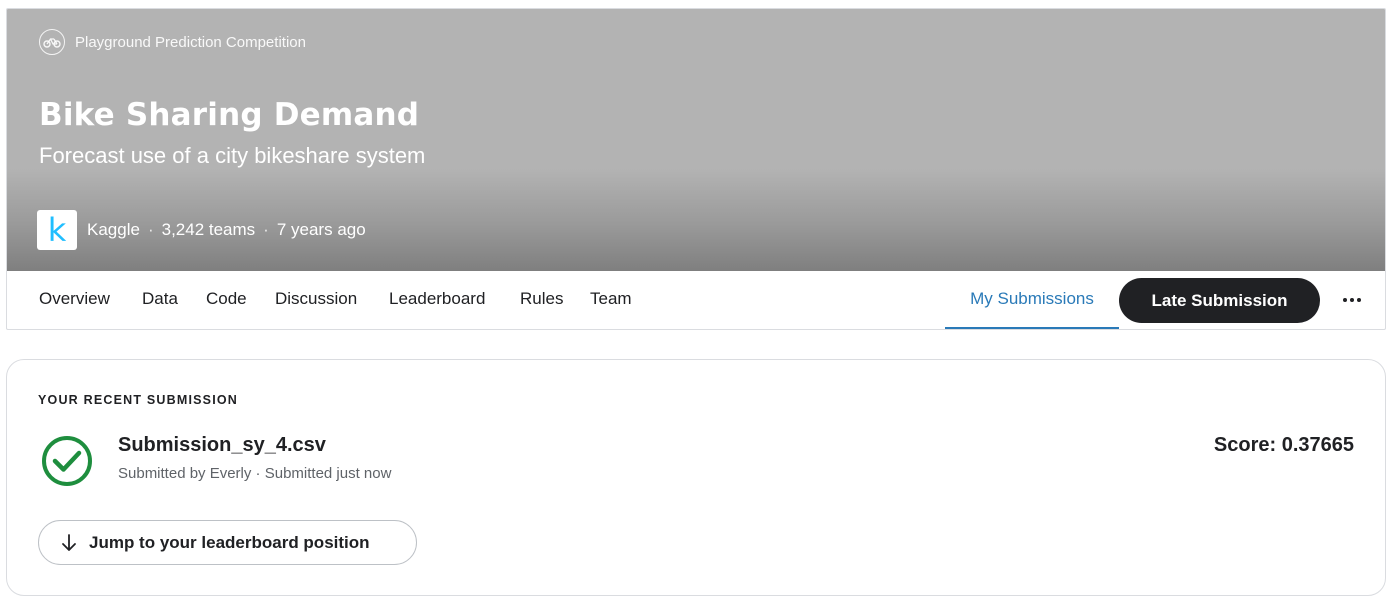 The height and width of the screenshot is (608, 1392). Describe the element at coordinates (1352, 300) in the screenshot. I see `more-horizontal-icon` at that location.